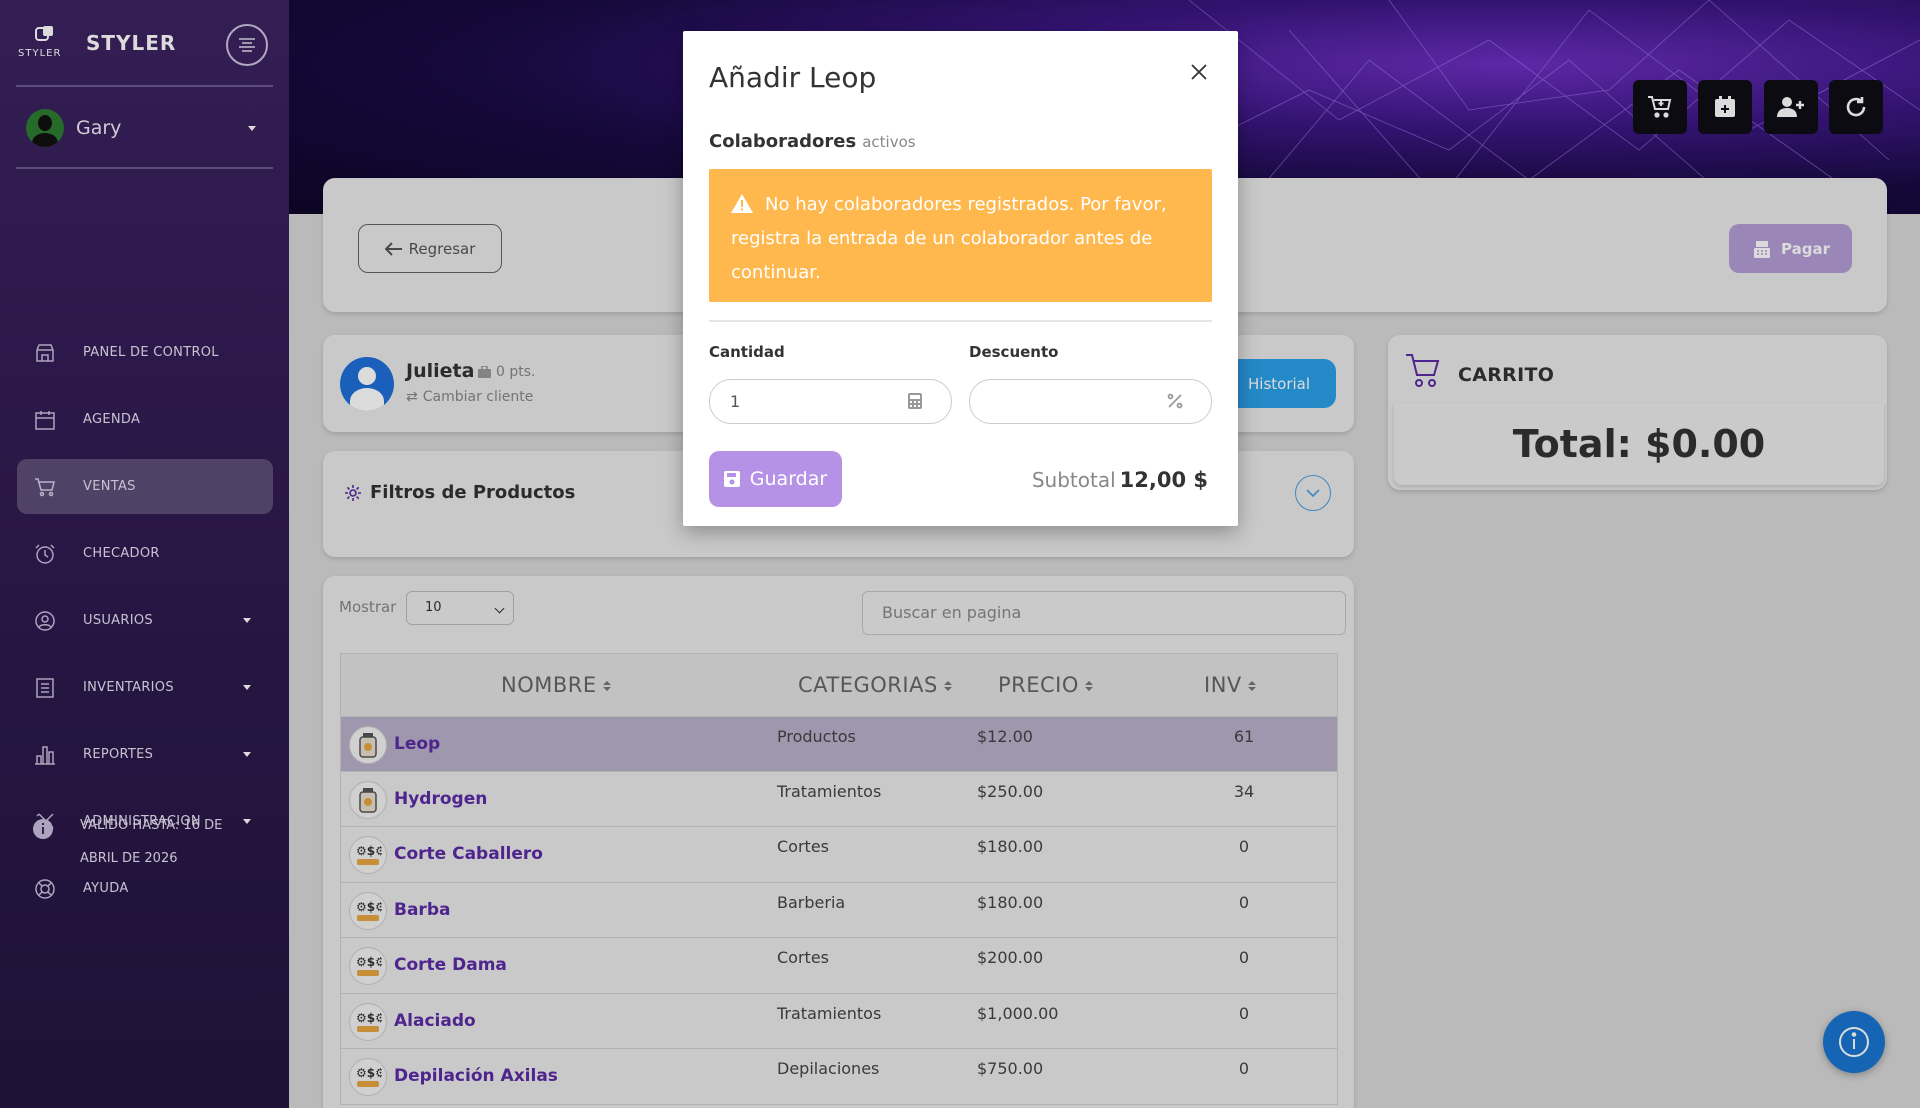  I want to click on modal-title: Añadir Leop, so click(793, 77).